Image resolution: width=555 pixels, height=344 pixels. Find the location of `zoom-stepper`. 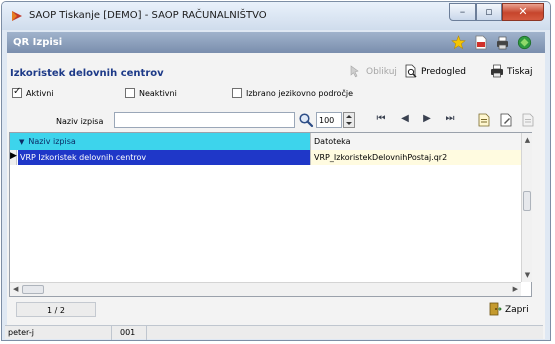

zoom-stepper is located at coordinates (349, 120).